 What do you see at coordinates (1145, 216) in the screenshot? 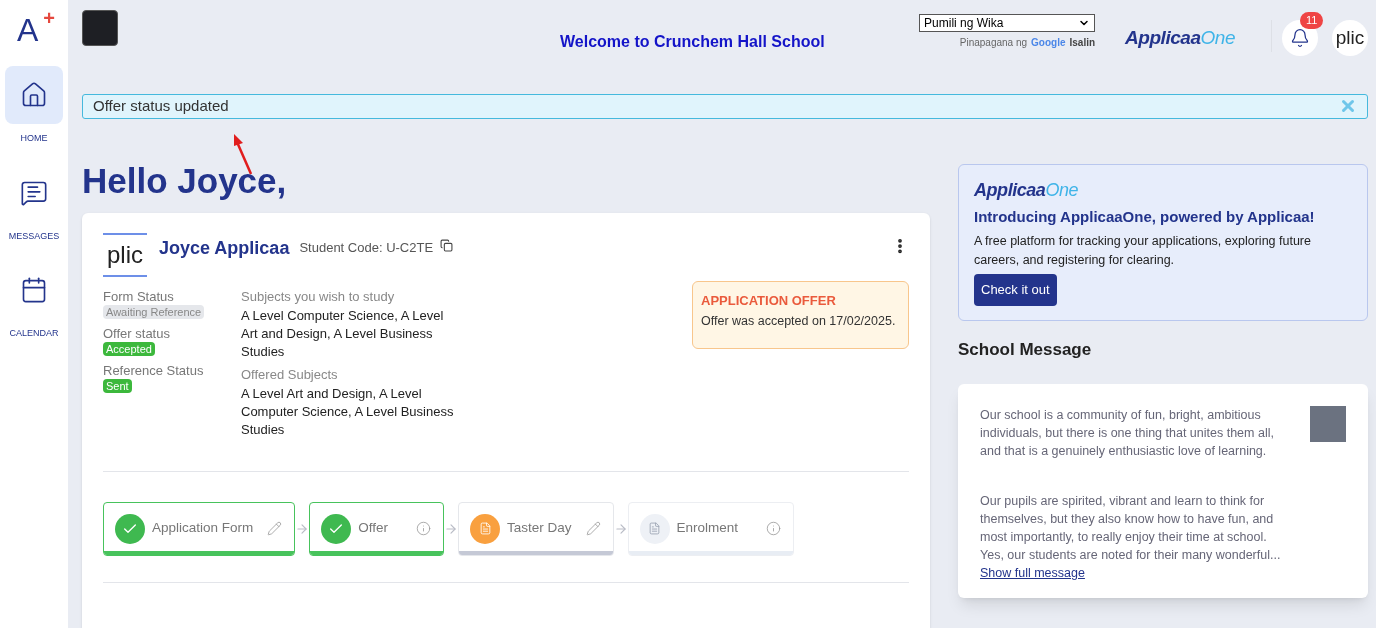
I see `promo-title: Introducing ApplicaaOne, powered by Applicaa!` at bounding box center [1145, 216].